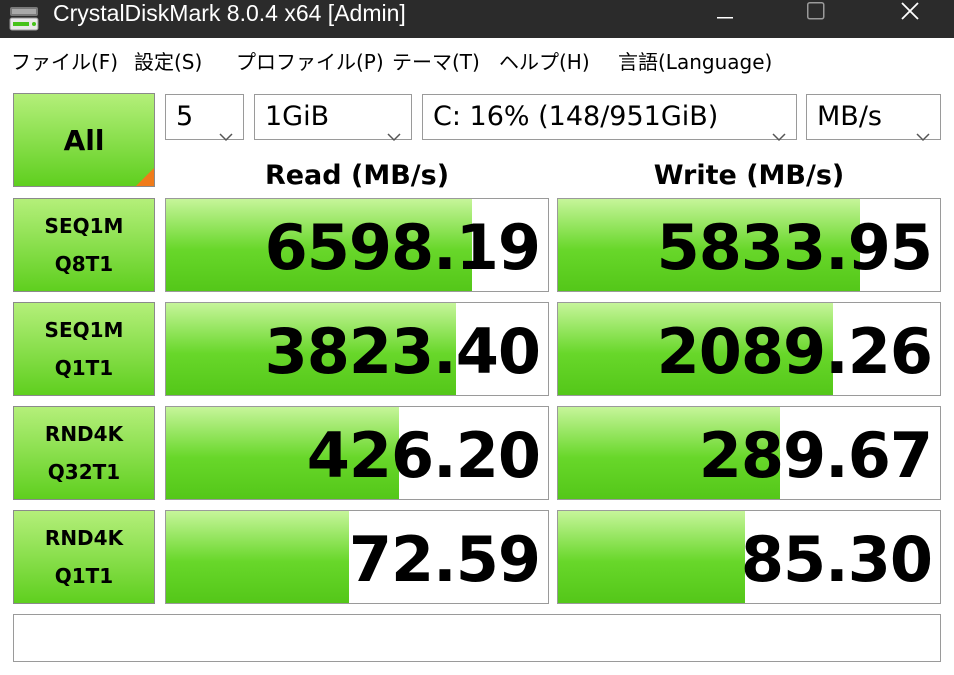 This screenshot has height=675, width=954. Describe the element at coordinates (544, 60) in the screenshot. I see `menu-help: ヘルプ(H)` at that location.